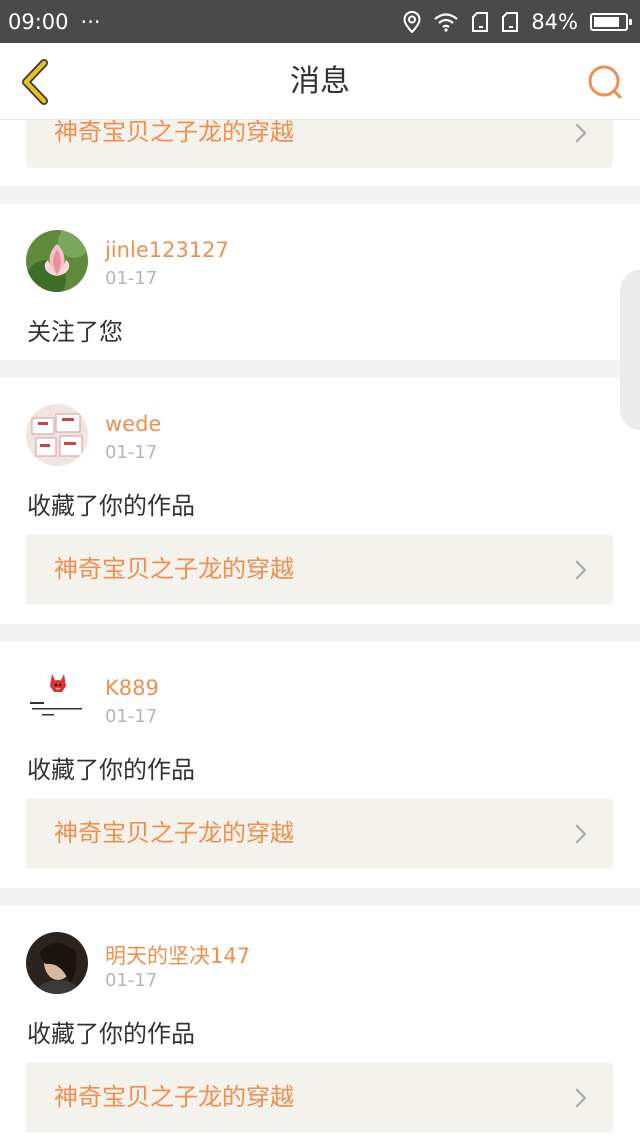 This screenshot has width=640, height=1138. I want to click on status-dots: ···, so click(90, 21).